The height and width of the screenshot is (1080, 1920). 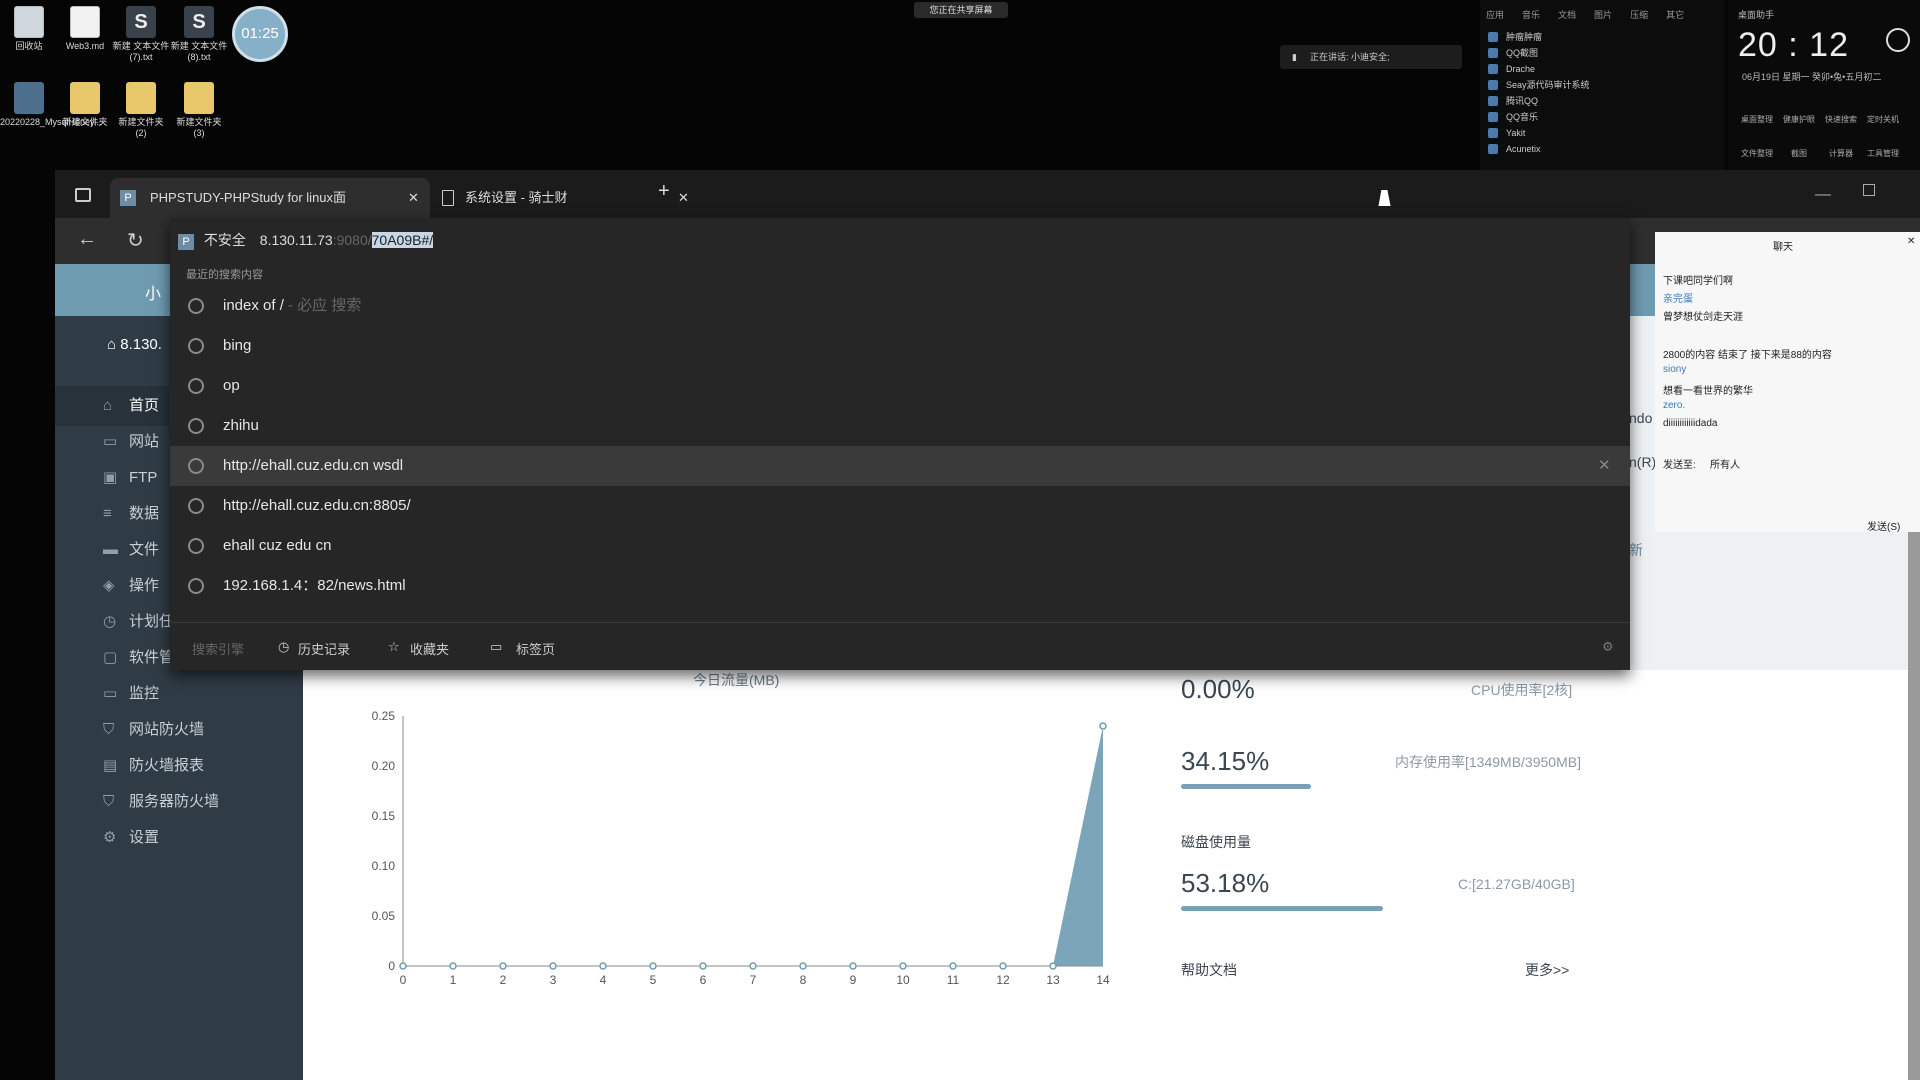 What do you see at coordinates (1883, 149) in the screenshot?
I see `clock-tool: 工具管理` at bounding box center [1883, 149].